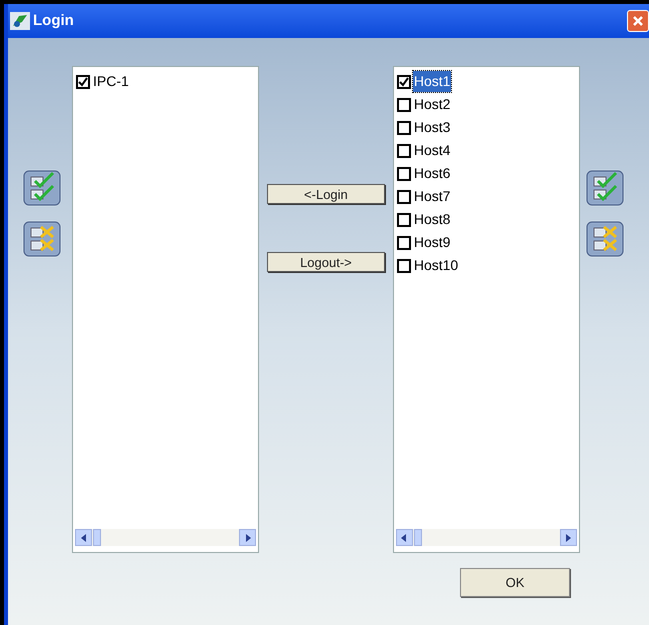  Describe the element at coordinates (325, 262) in the screenshot. I see `logout-button: Logout->` at that location.